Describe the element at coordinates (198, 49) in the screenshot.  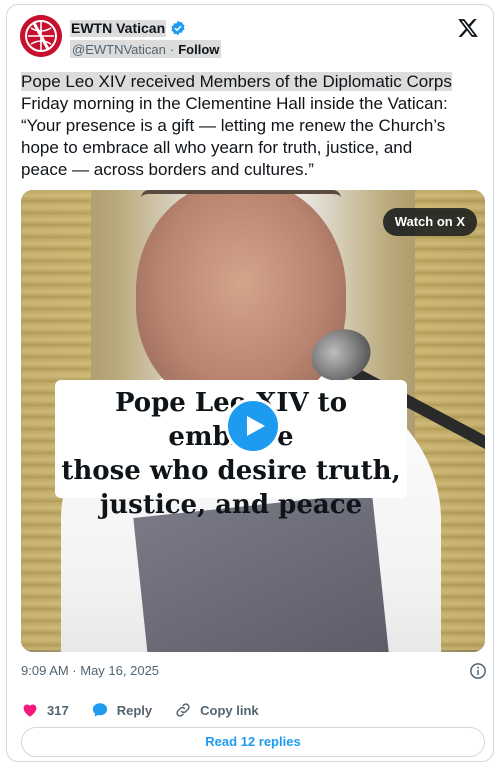
I see `follow-button: Follow` at that location.